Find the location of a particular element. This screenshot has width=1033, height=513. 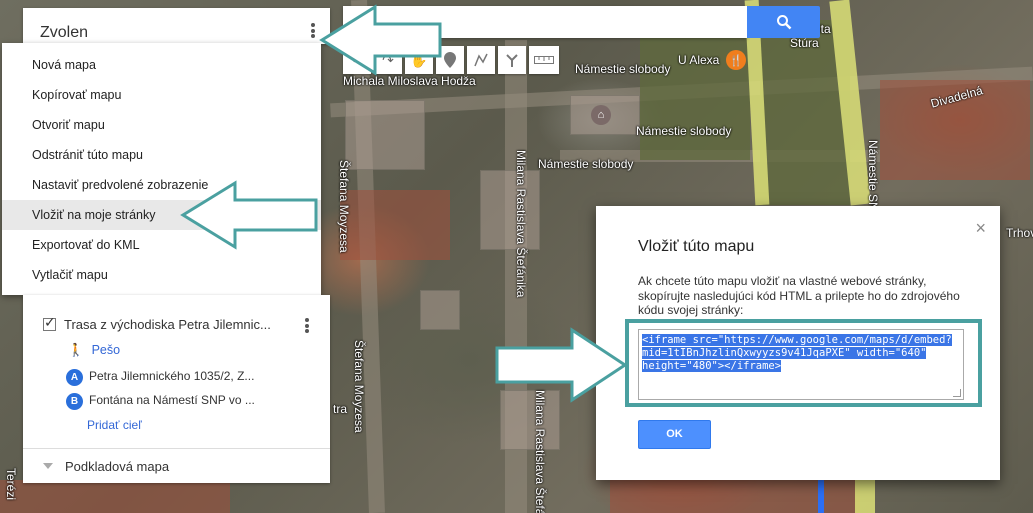

search-button is located at coordinates (783, 22).